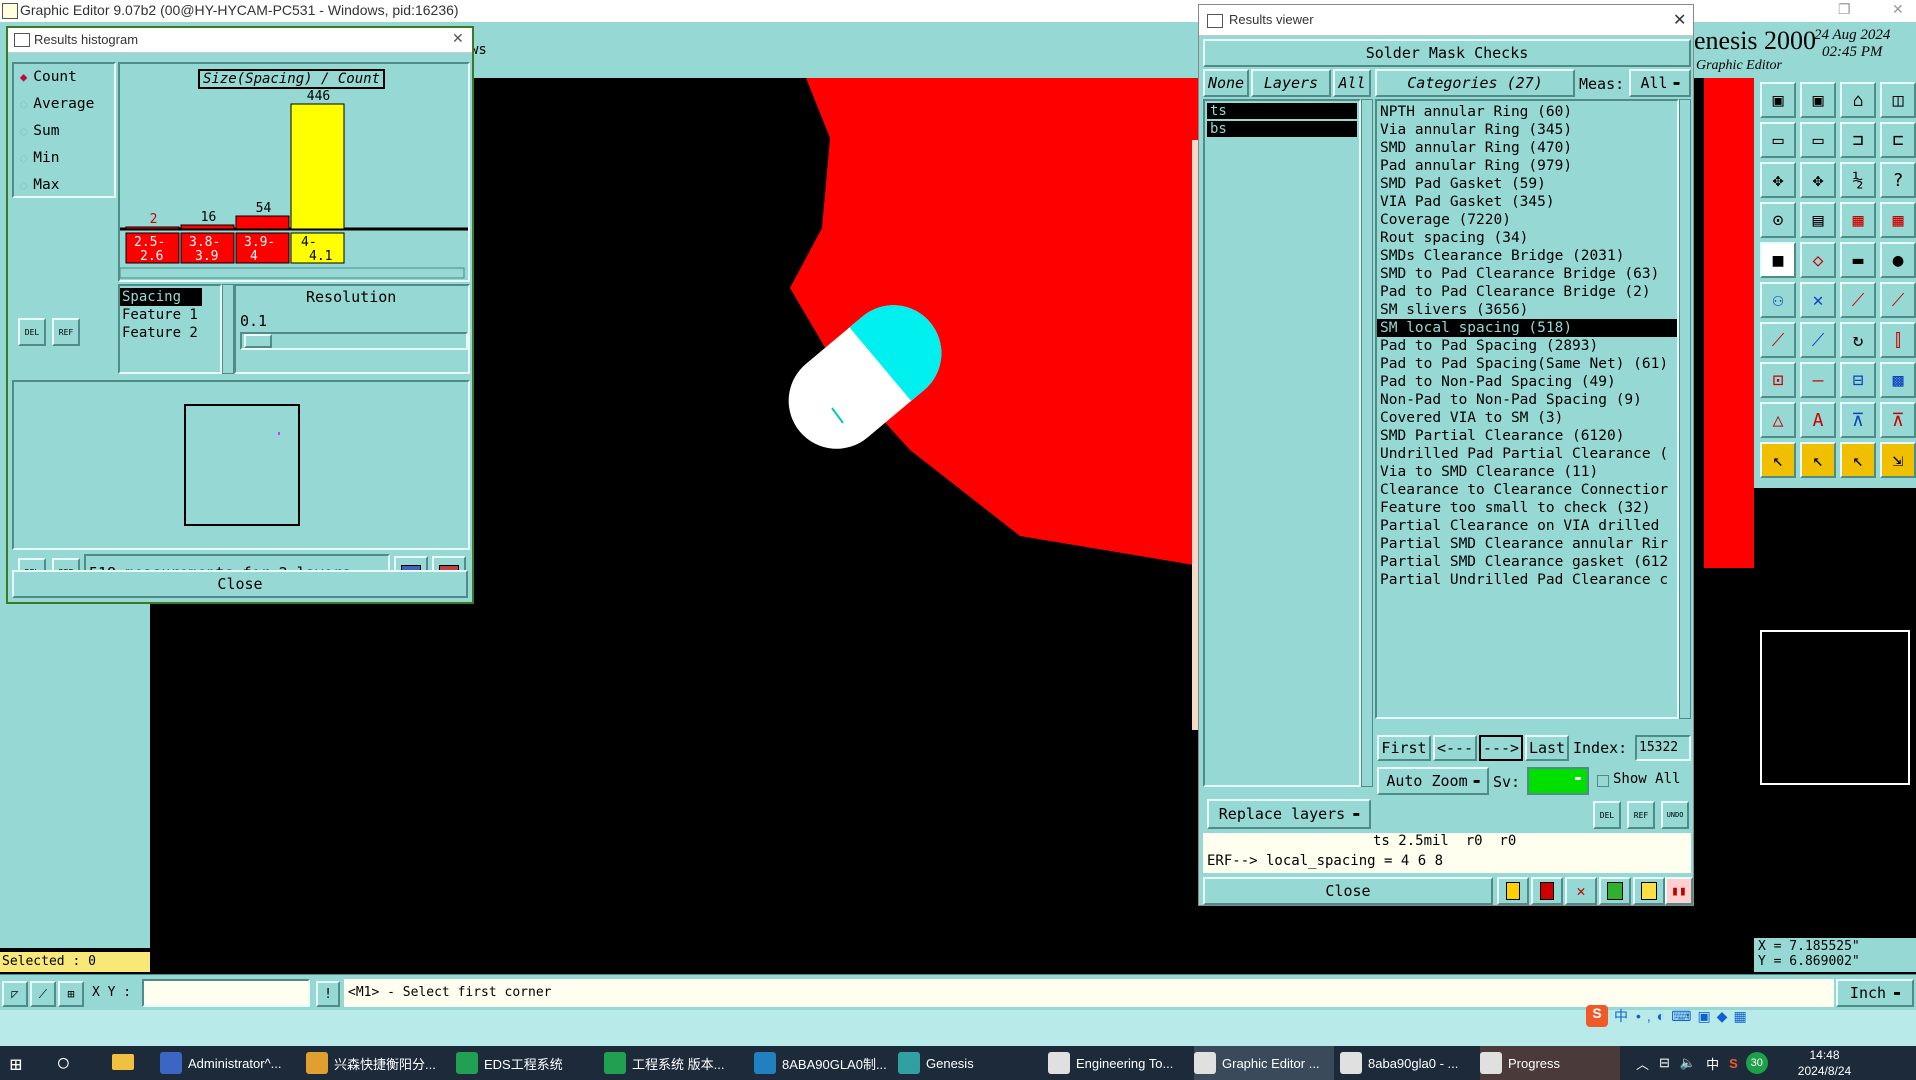 This screenshot has width=1916, height=1080. What do you see at coordinates (1858, 300) in the screenshot?
I see `tool-button-23-icon: ⟋` at bounding box center [1858, 300].